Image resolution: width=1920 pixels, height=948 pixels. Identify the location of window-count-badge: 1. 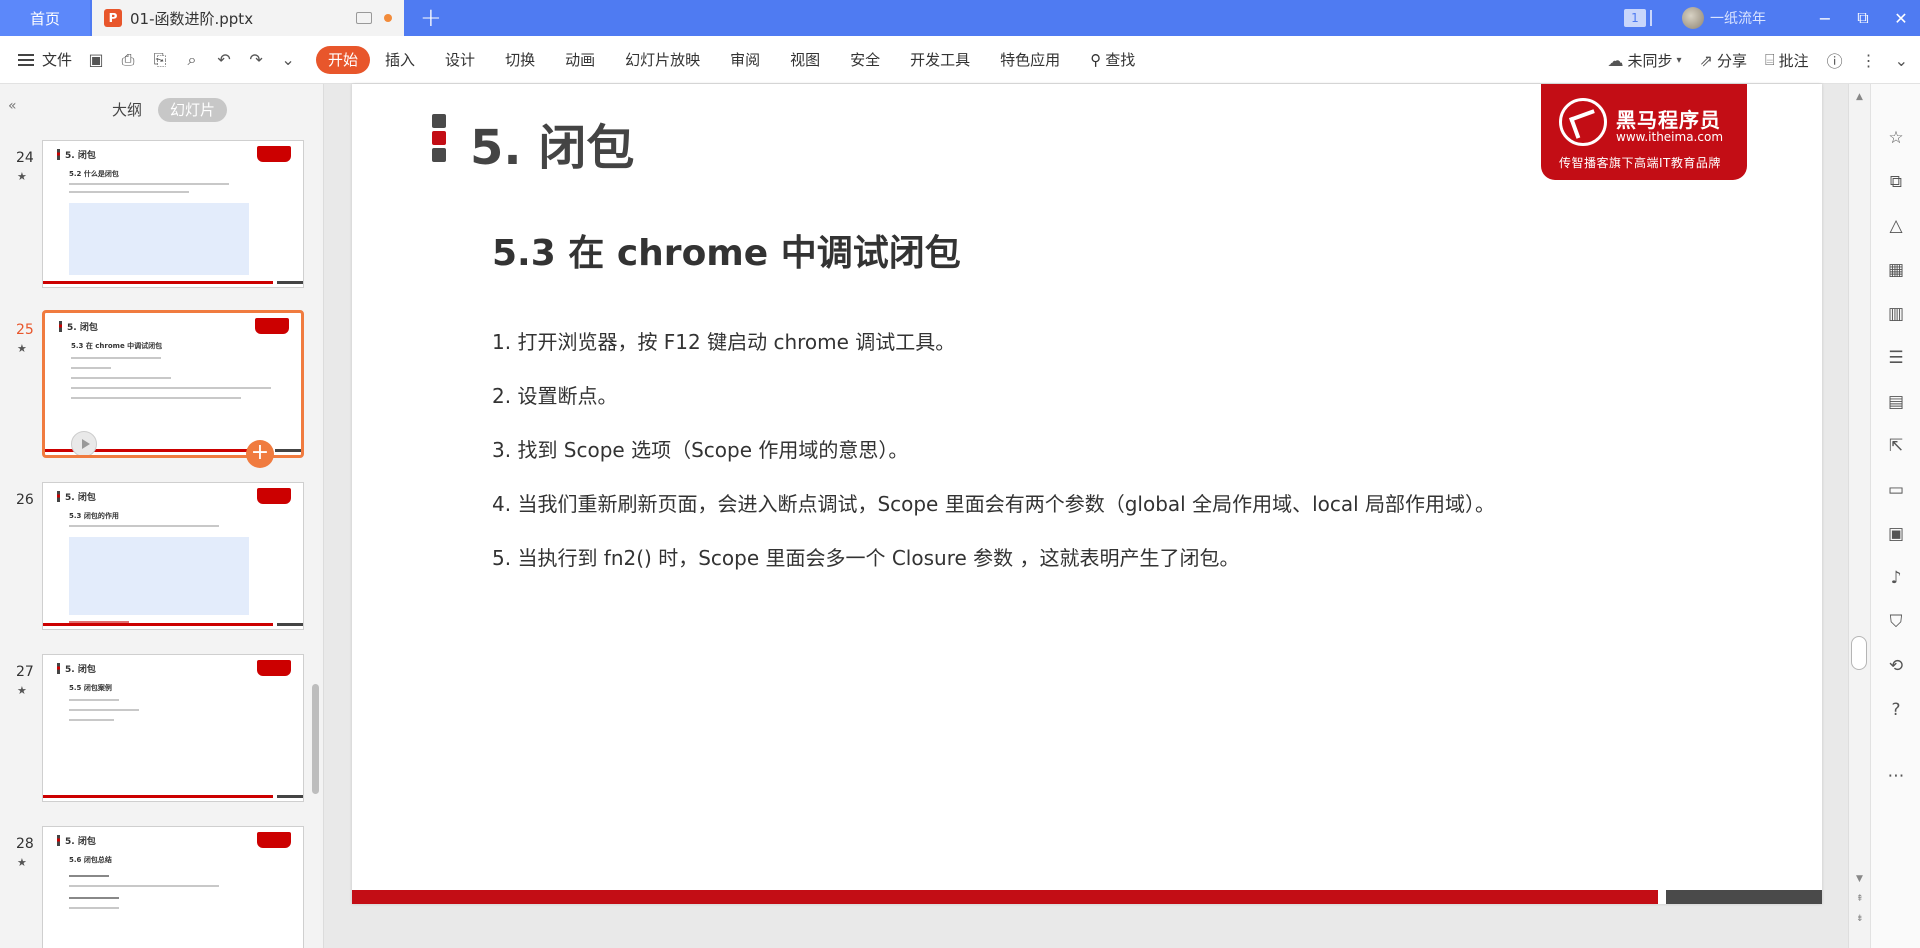
(1635, 18).